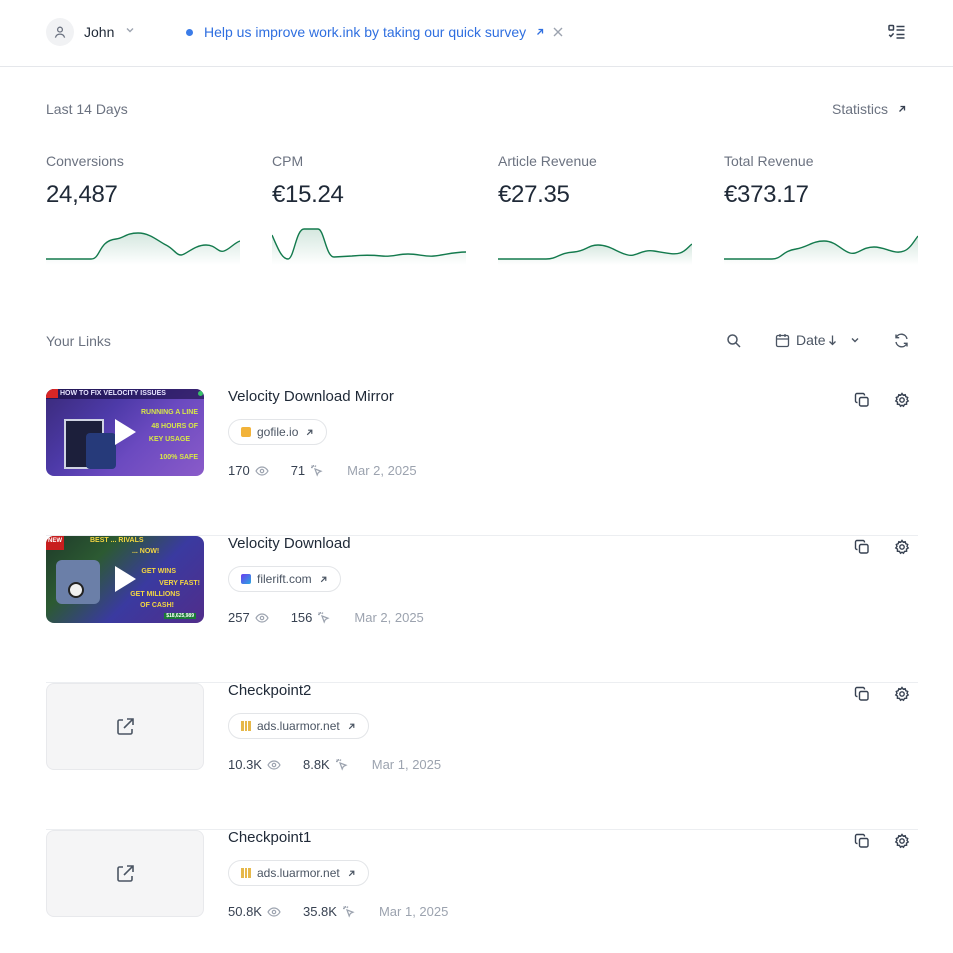 The width and height of the screenshot is (953, 953). I want to click on link-title: Velocity Download, so click(289, 543).